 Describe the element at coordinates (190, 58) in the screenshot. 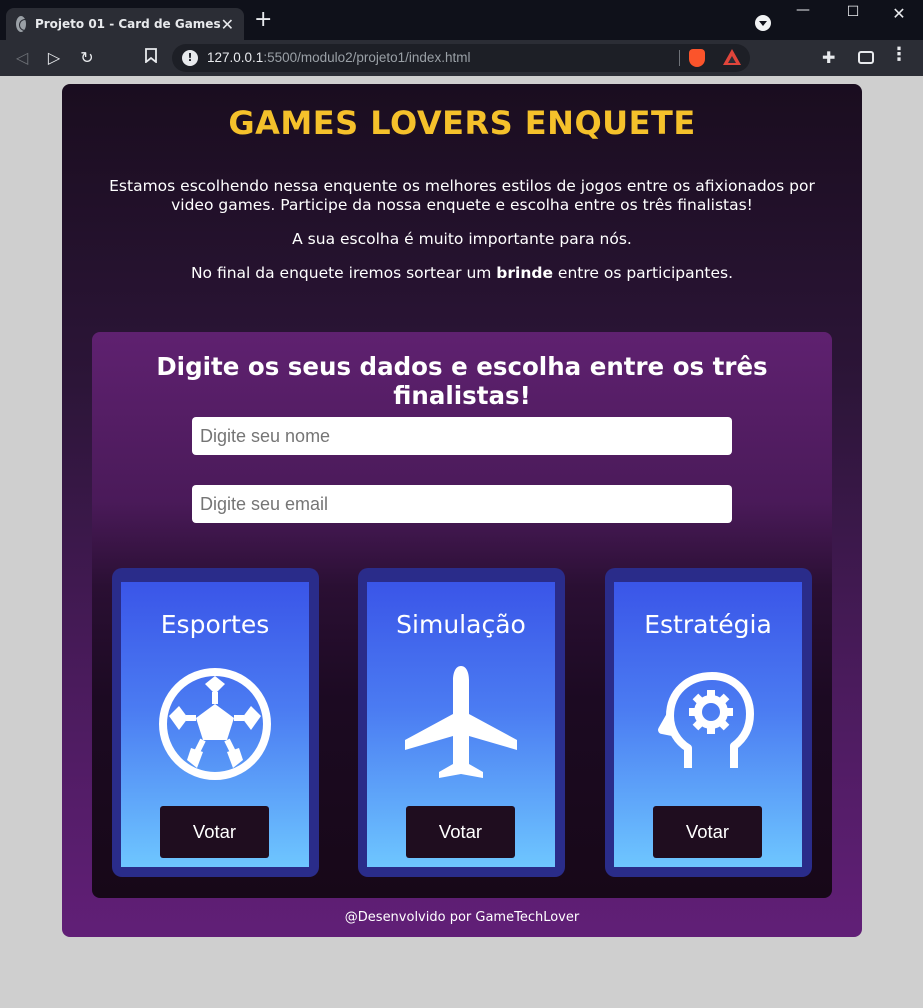

I see `info-icon: !` at that location.